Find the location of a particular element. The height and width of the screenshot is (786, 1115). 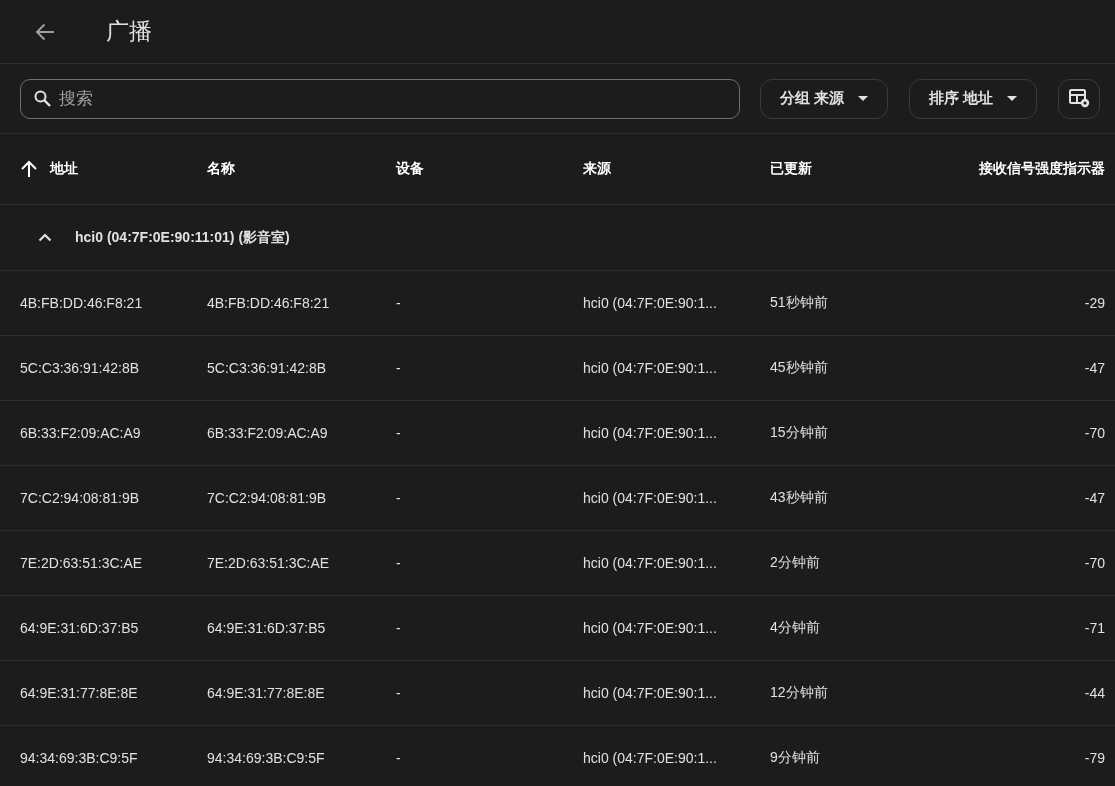

column-header: 名称 is located at coordinates (221, 169).